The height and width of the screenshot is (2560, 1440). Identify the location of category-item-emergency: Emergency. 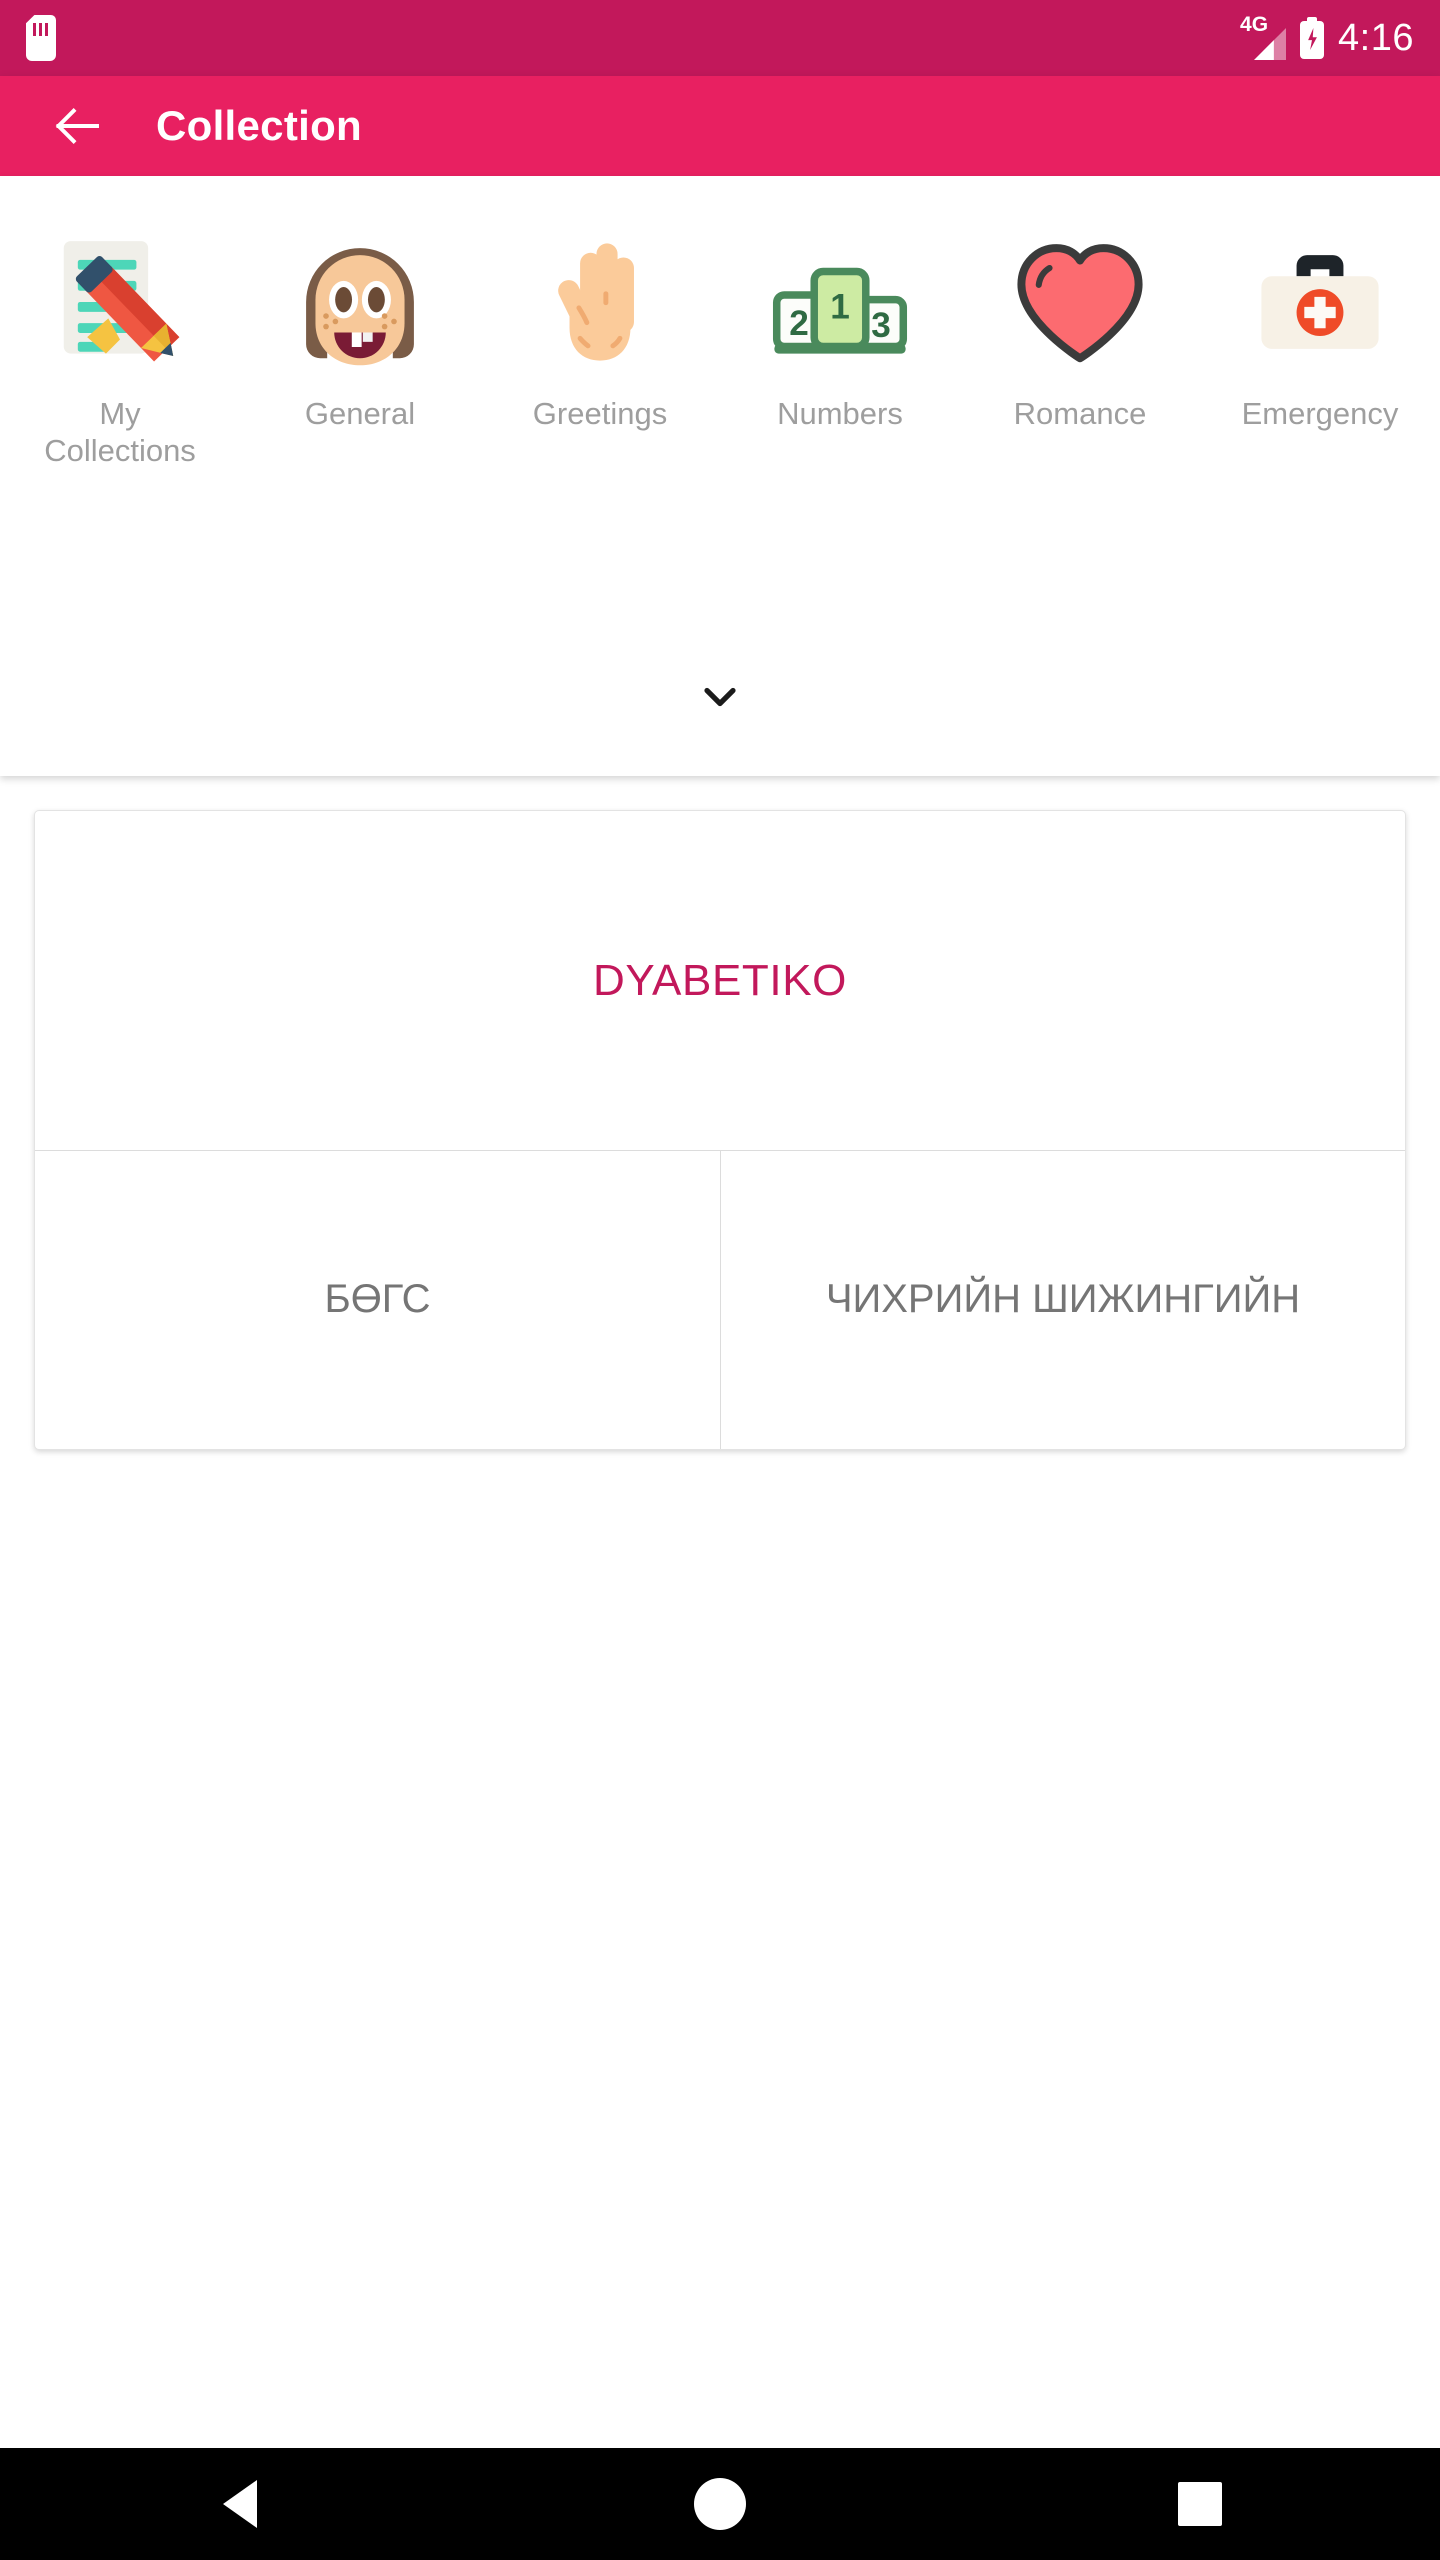
(1320, 345).